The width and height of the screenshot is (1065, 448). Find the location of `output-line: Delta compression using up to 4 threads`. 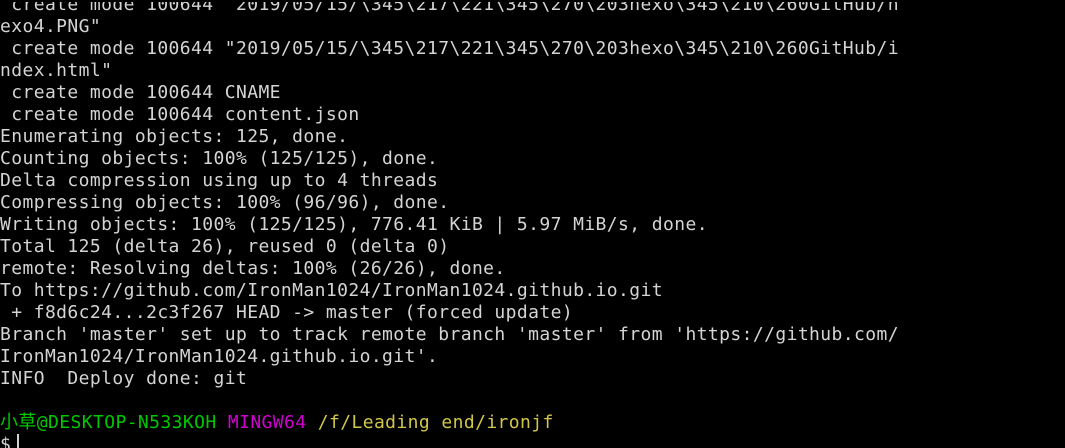

output-line: Delta compression using up to 4 threads is located at coordinates (219, 180).